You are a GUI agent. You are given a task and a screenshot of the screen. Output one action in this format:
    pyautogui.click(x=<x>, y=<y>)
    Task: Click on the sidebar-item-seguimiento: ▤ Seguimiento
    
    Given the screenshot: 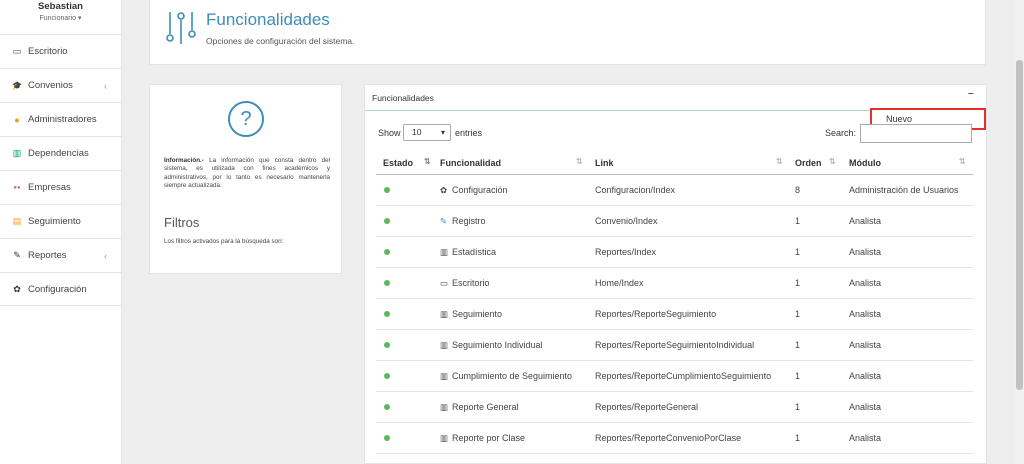 What is the action you would take?
    pyautogui.click(x=60, y=221)
    